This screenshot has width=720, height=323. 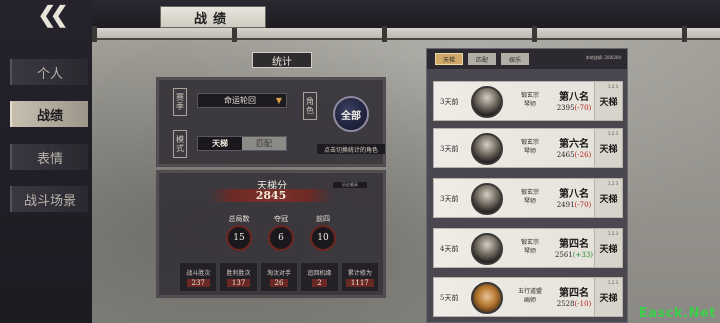 I want to click on sidebar-item-label: 表情, so click(x=49, y=159).